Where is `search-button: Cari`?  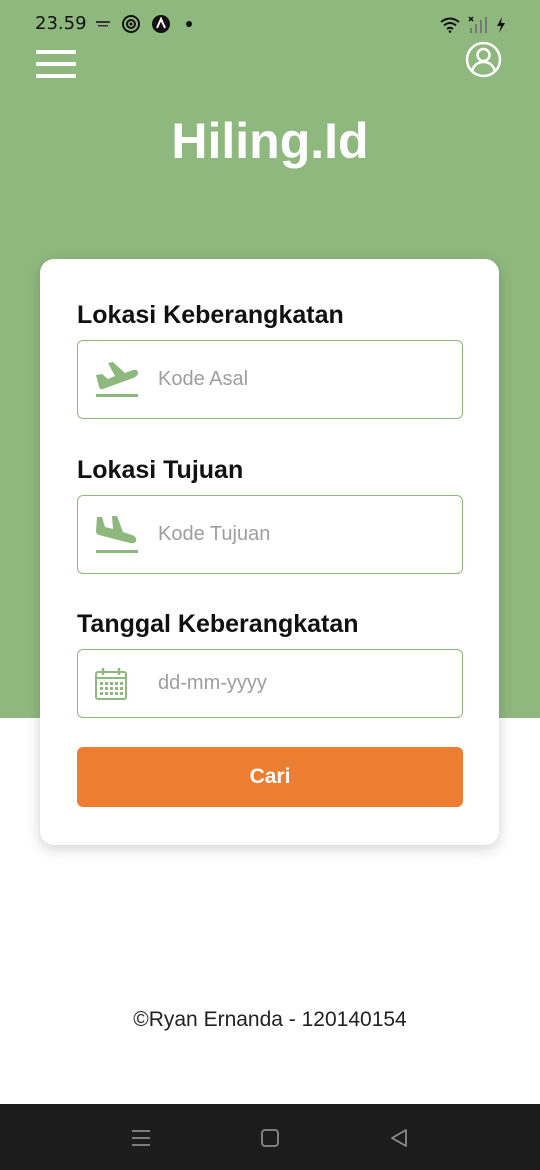
search-button: Cari is located at coordinates (270, 777).